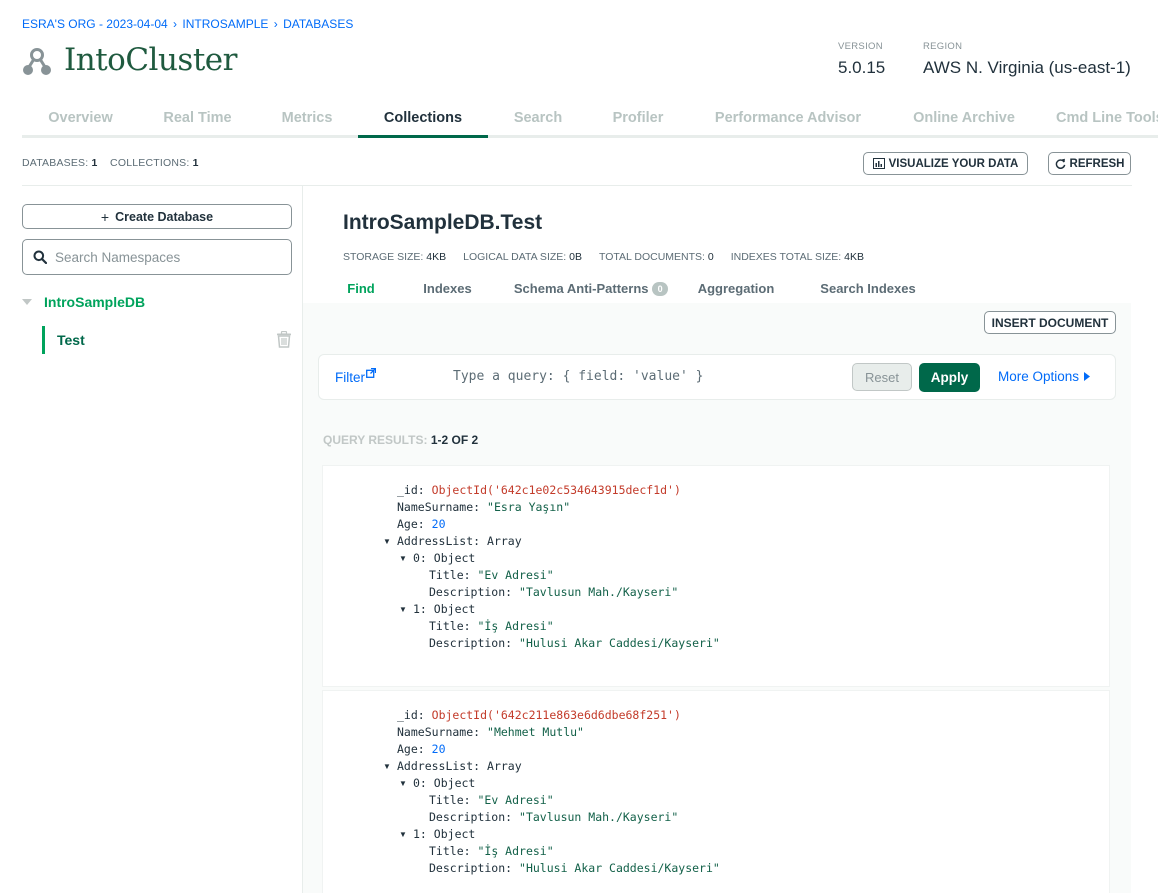  Describe the element at coordinates (356, 376) in the screenshot. I see `filter-link: Filter` at that location.